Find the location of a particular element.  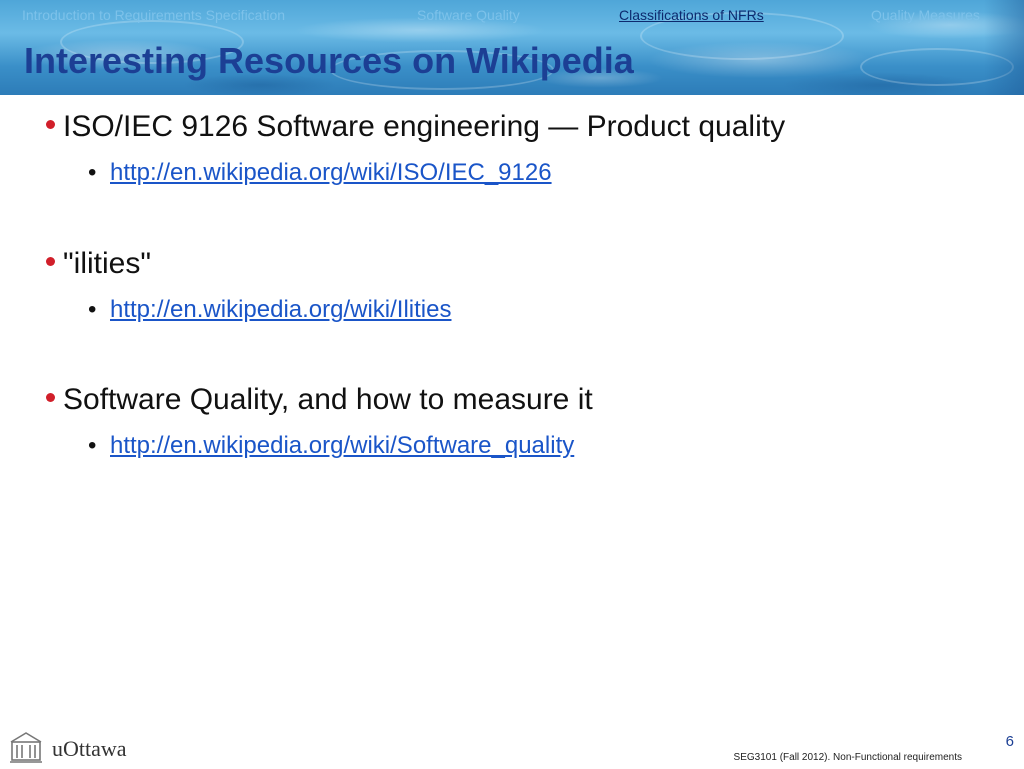

slide-title: Interesting Resources on Wikipedia is located at coordinates (329, 60).